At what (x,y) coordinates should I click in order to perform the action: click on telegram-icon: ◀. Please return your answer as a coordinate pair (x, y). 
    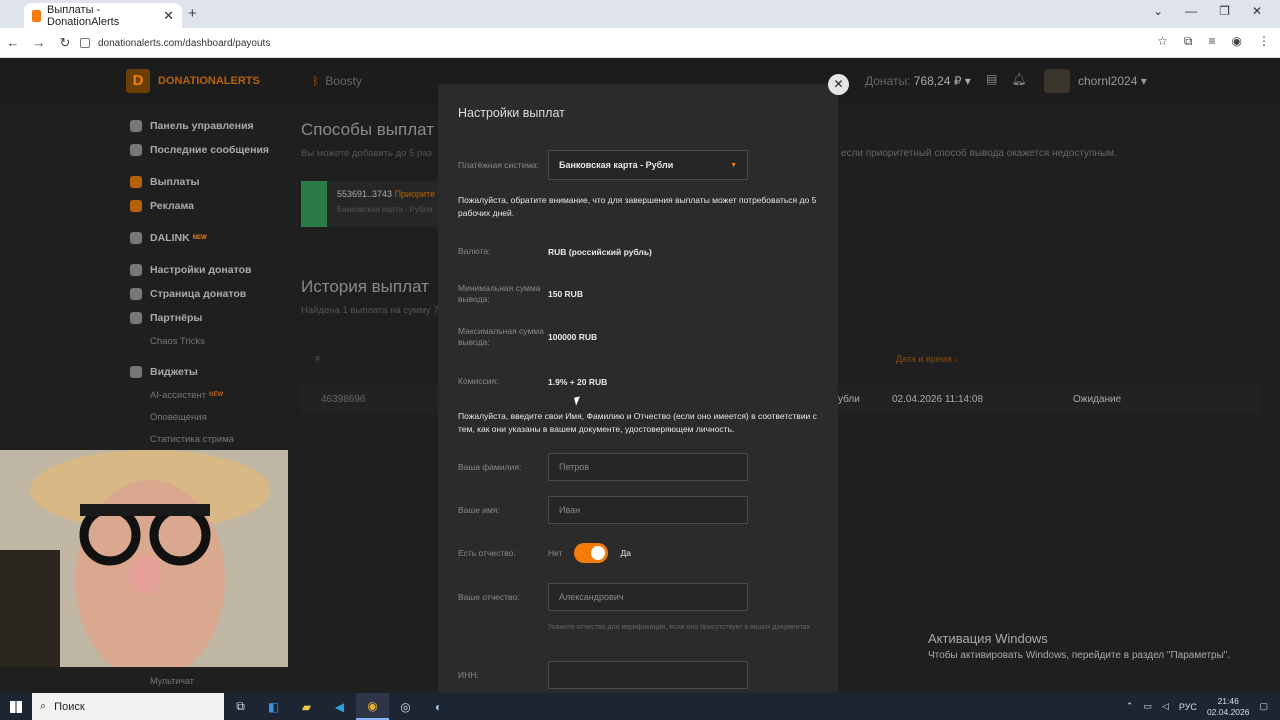
    Looking at the image, I should click on (339, 706).